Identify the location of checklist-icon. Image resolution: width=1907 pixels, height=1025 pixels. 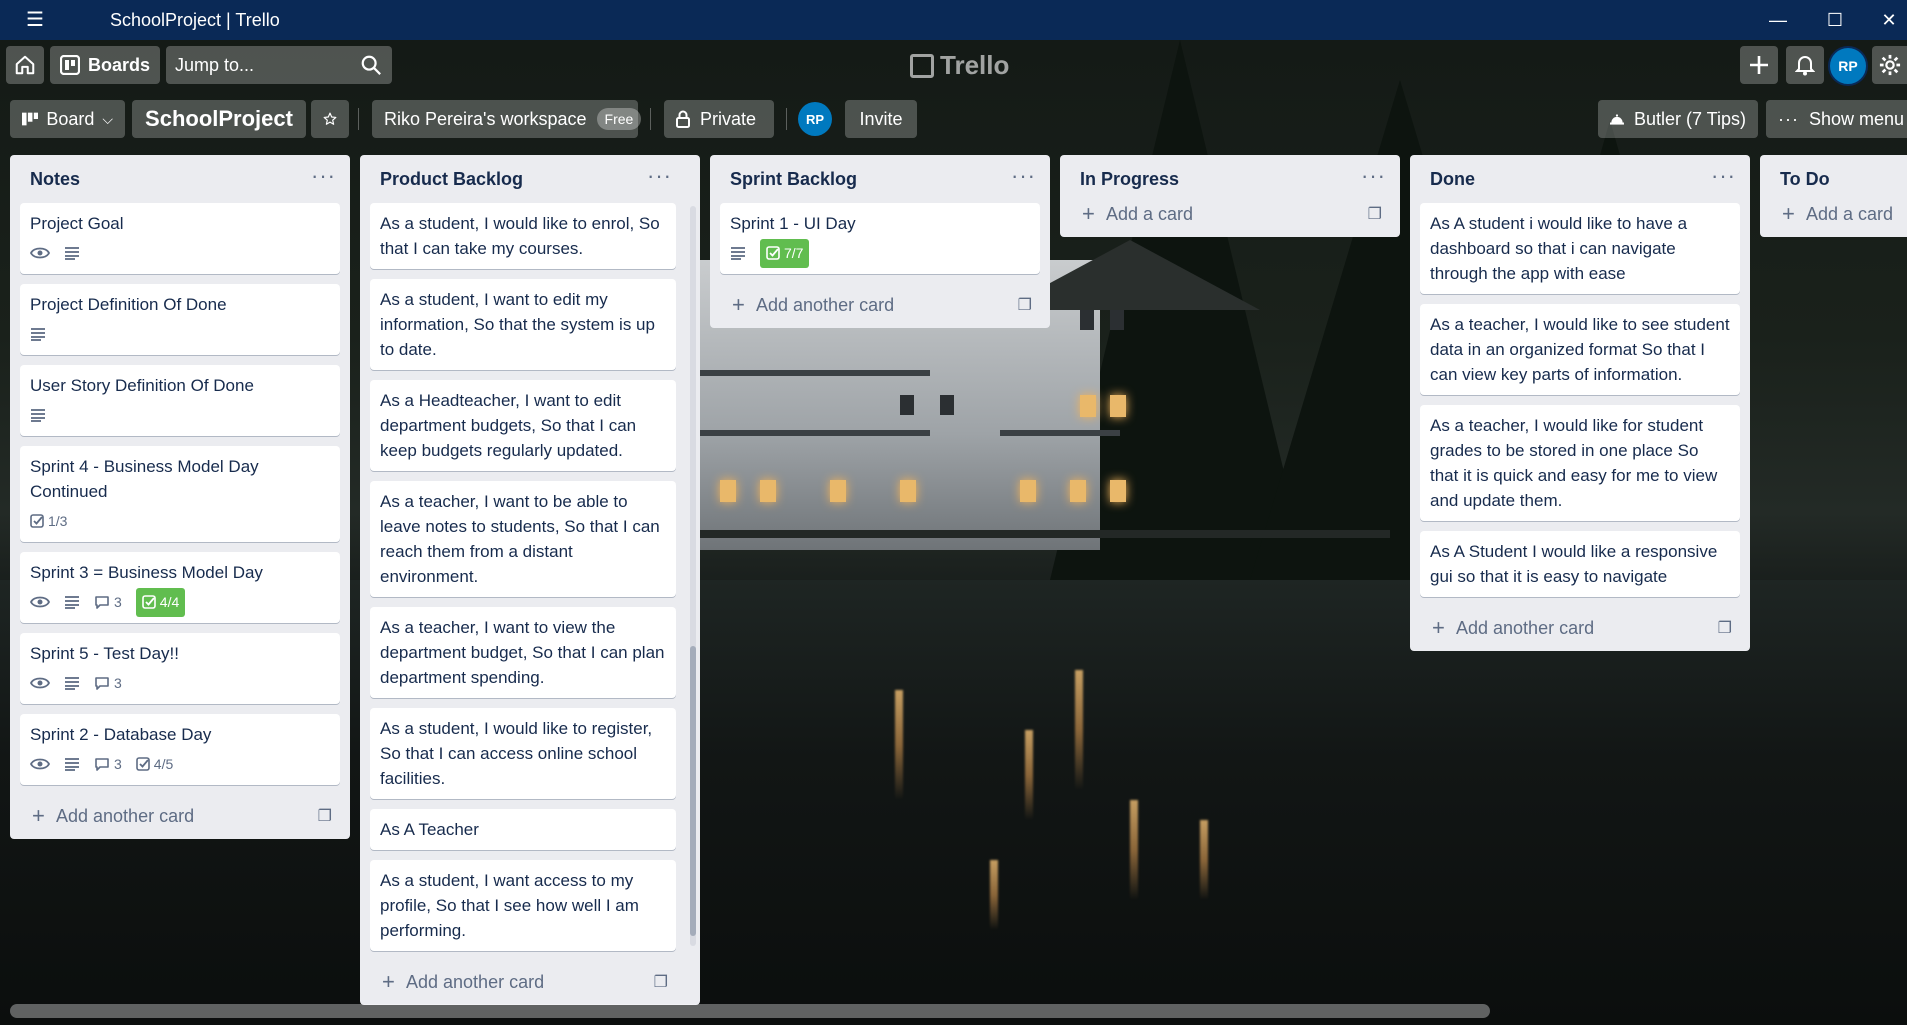
(148, 602).